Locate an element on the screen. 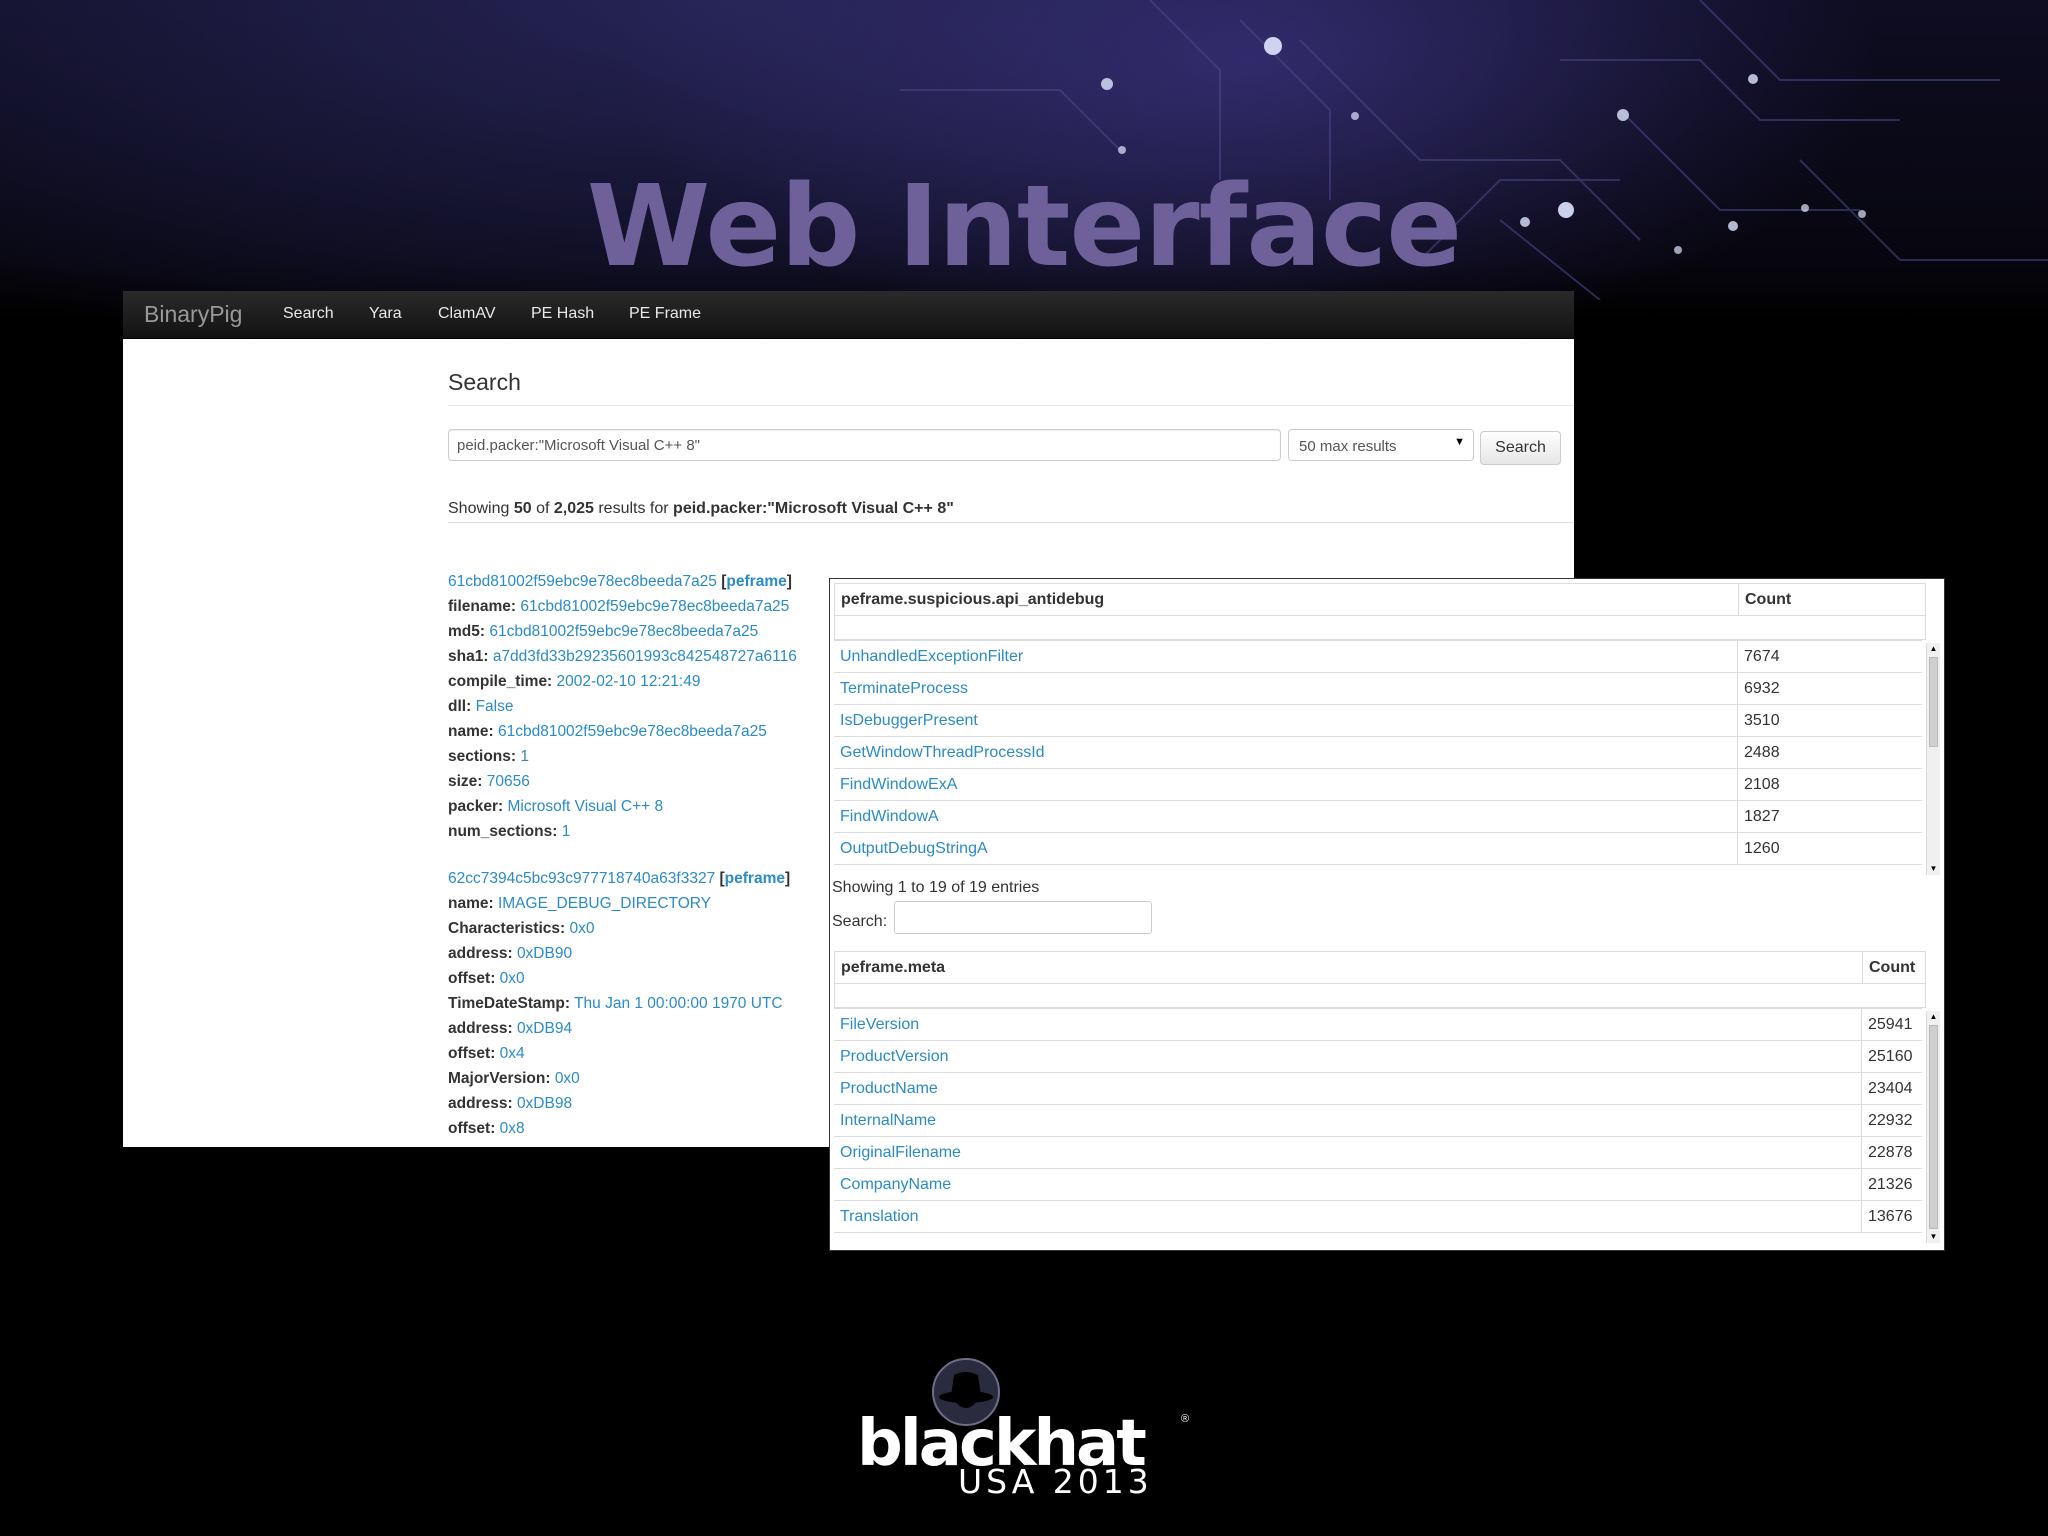 The height and width of the screenshot is (1536, 2048). field-key: MajorVersion: is located at coordinates (499, 1078).